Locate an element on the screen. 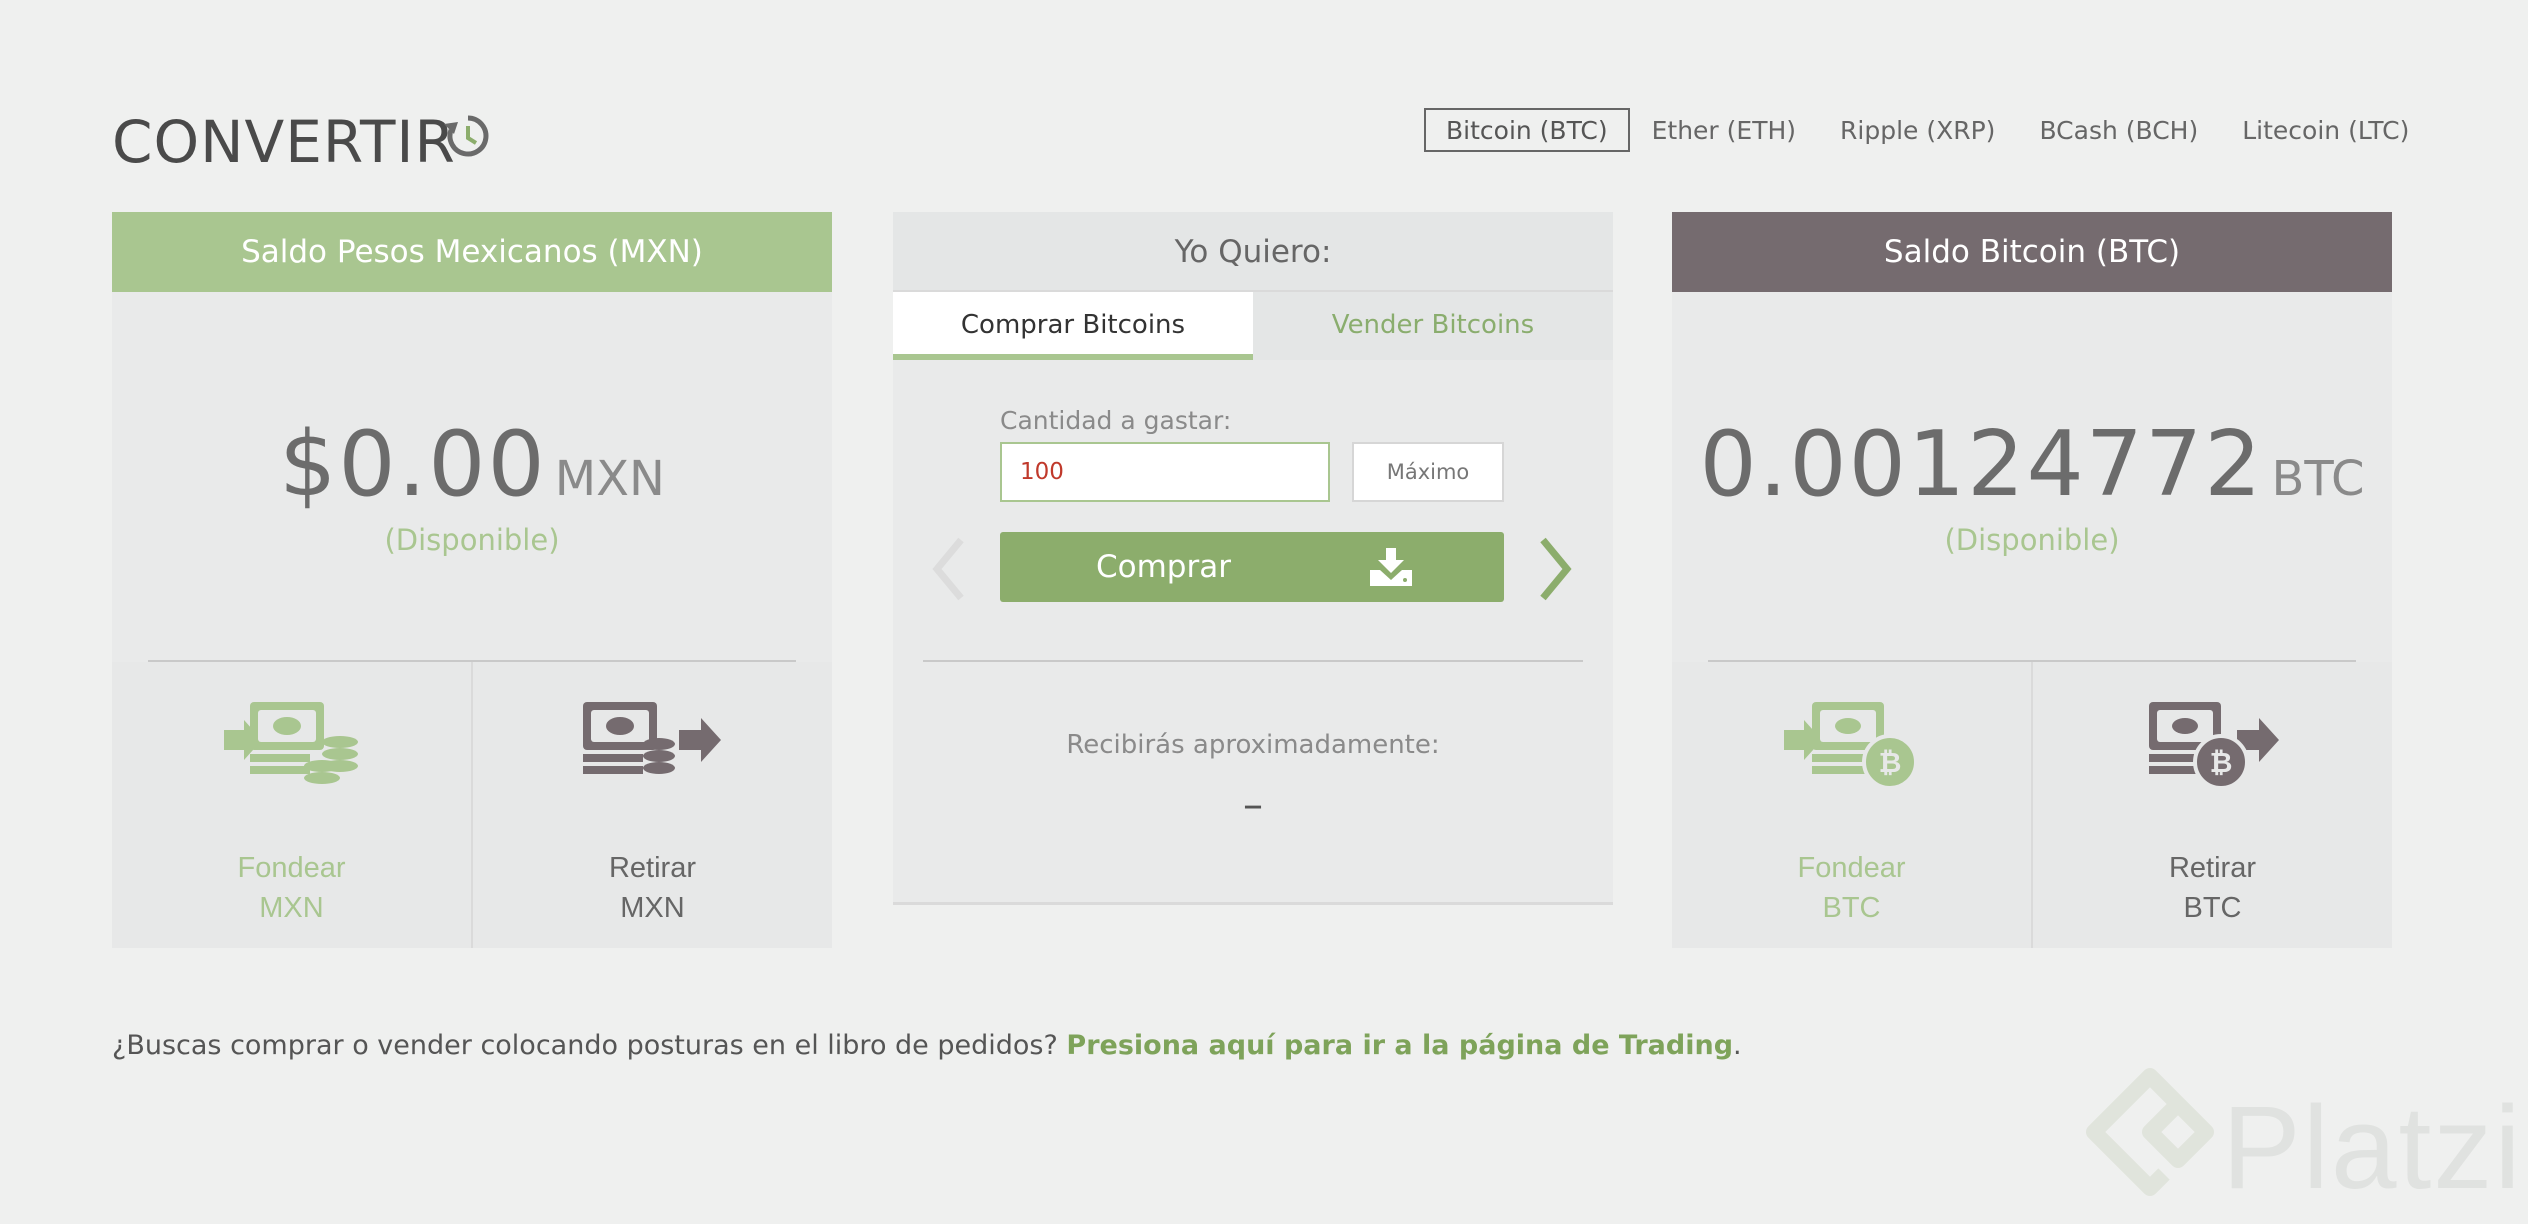 This screenshot has height=1224, width=2528. fund-mxn-label: Fondear MXN is located at coordinates (291, 888).